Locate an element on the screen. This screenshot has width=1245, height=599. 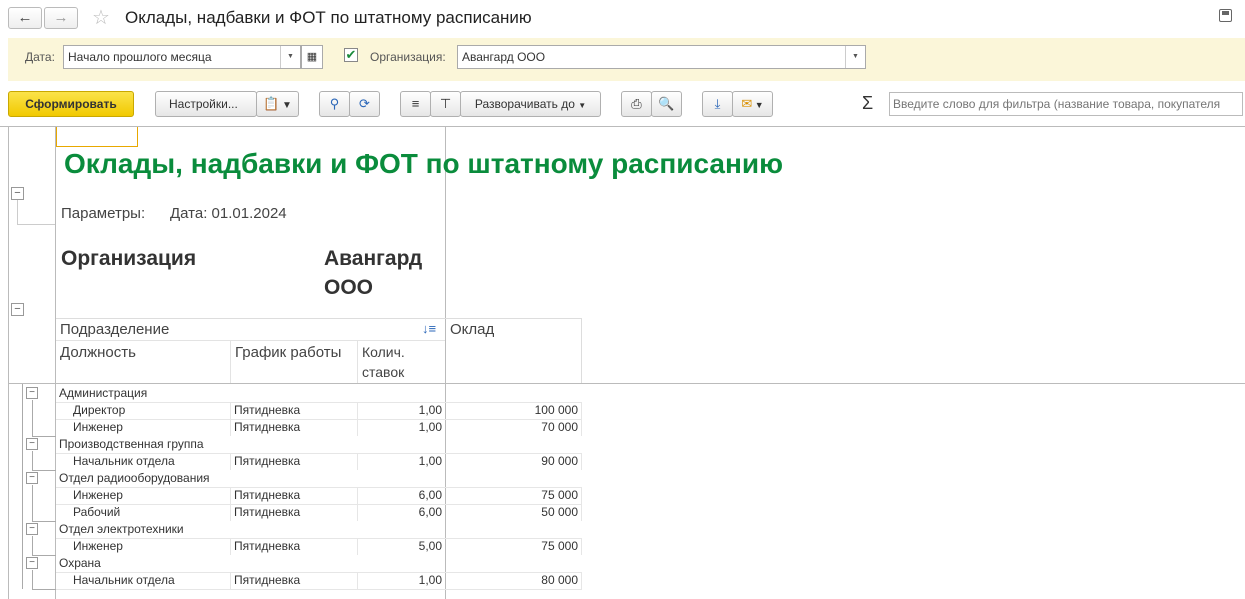
date-field: Начало прошлого месяца ▼ is located at coordinates (182, 57).